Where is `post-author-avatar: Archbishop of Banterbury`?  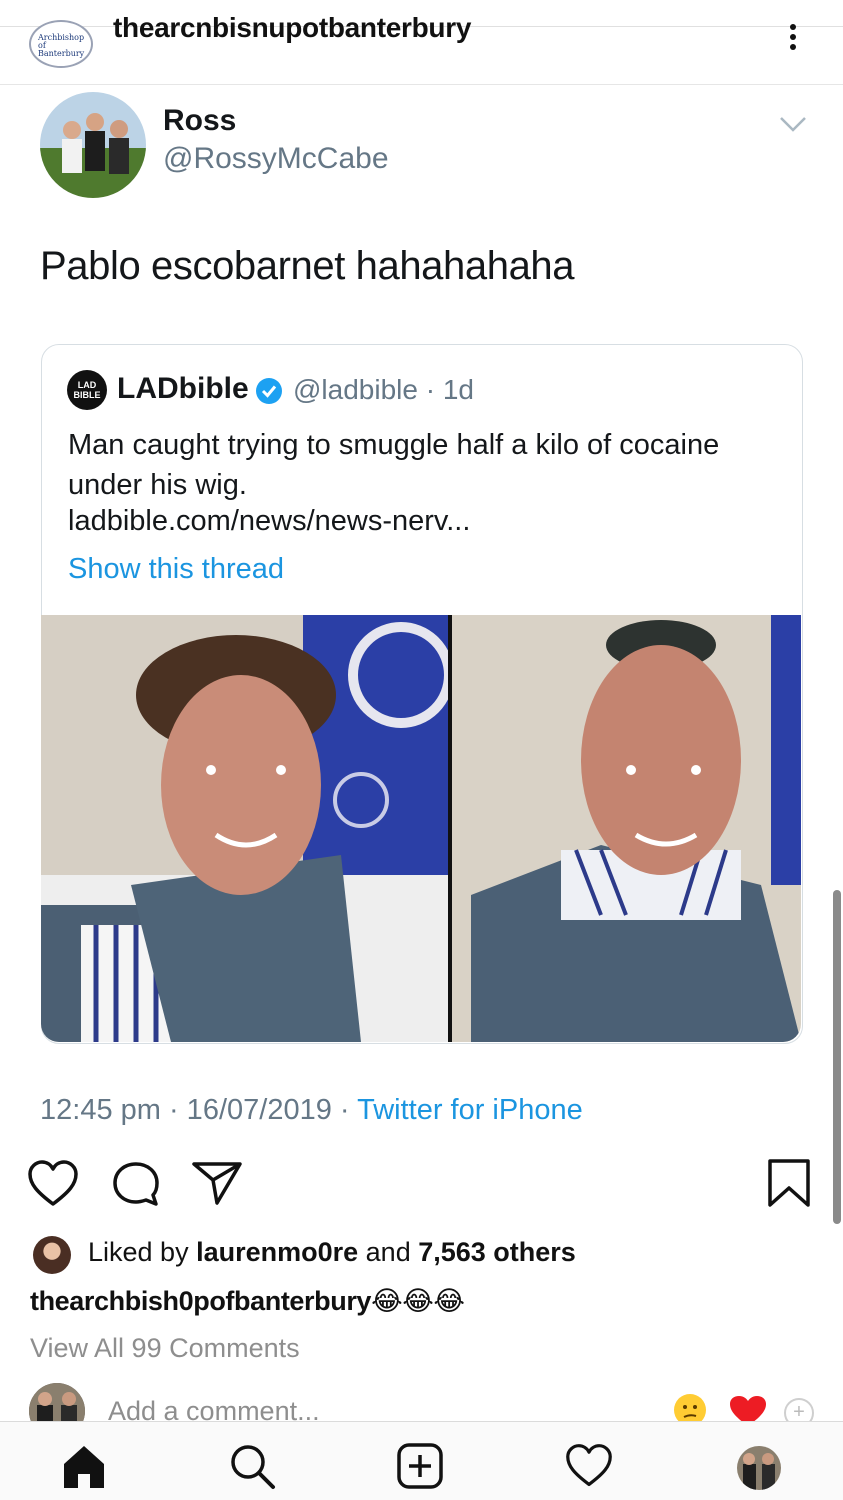
post-author-avatar: Archbishop of Banterbury is located at coordinates (61, 44).